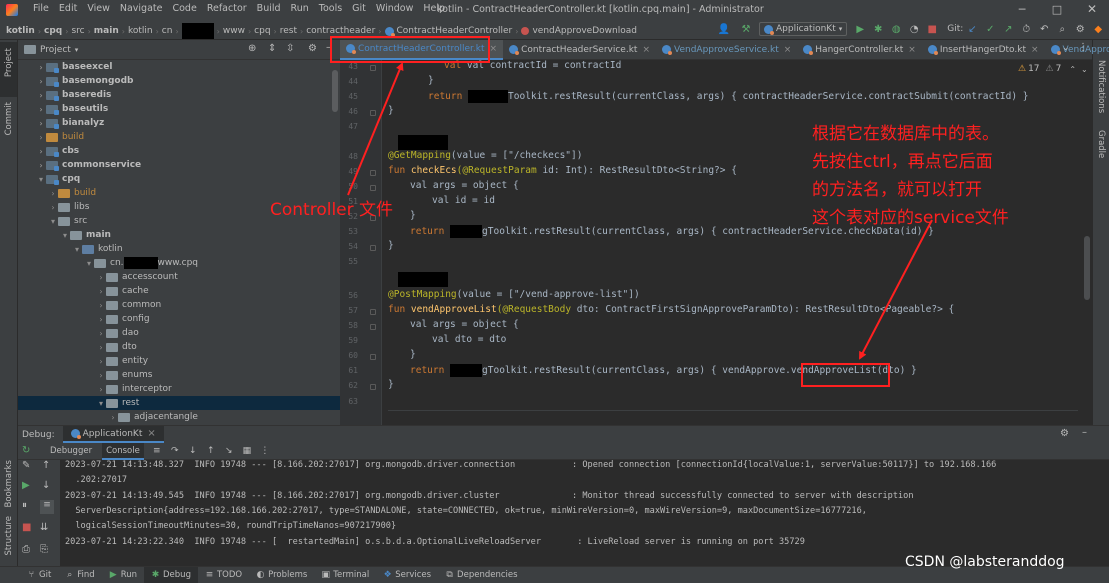  What do you see at coordinates (330, 8) in the screenshot?
I see `menu-tools: Tools` at bounding box center [330, 8].